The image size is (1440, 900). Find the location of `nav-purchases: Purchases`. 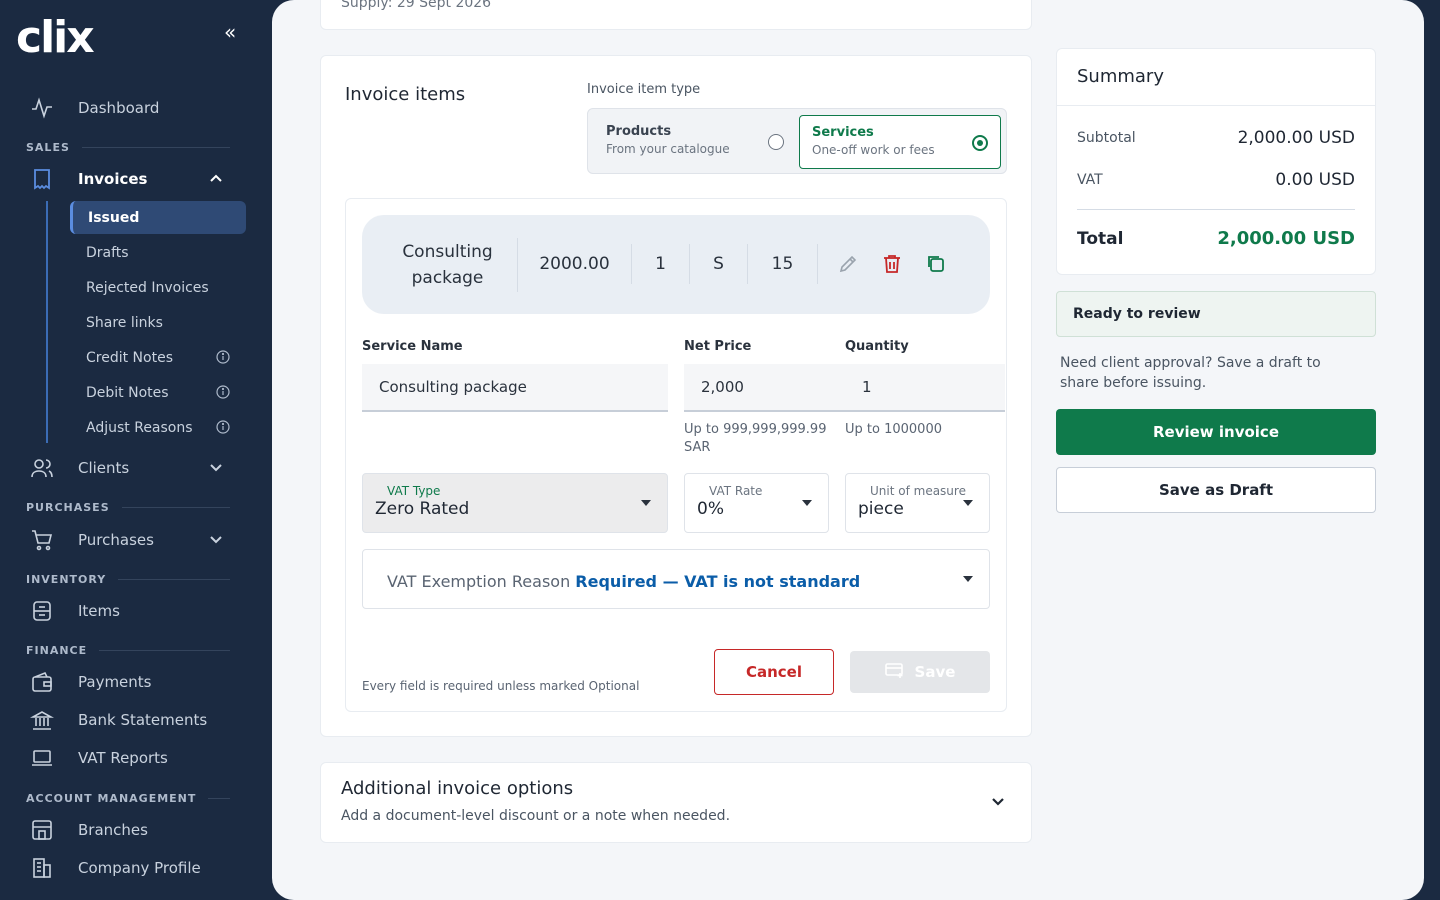

nav-purchases: Purchases is located at coordinates (138, 540).